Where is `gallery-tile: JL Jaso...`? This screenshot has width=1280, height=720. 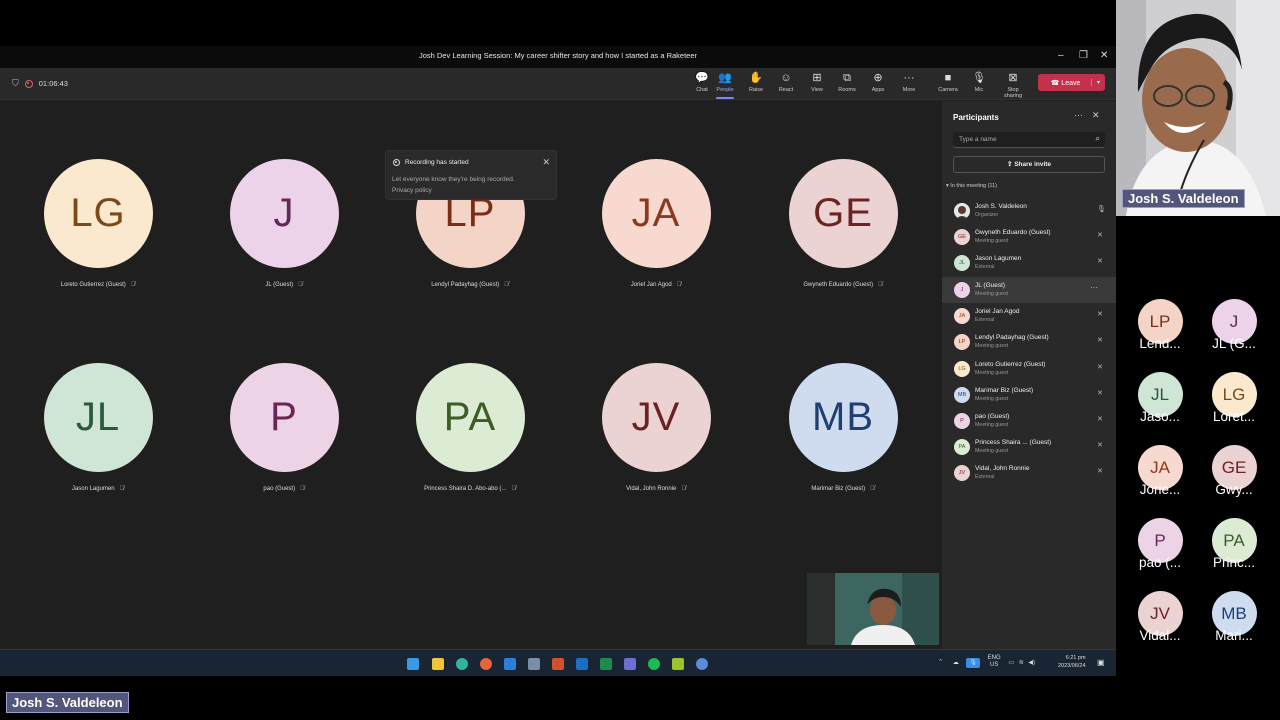
gallery-tile: JL Jaso... is located at coordinates (1160, 398).